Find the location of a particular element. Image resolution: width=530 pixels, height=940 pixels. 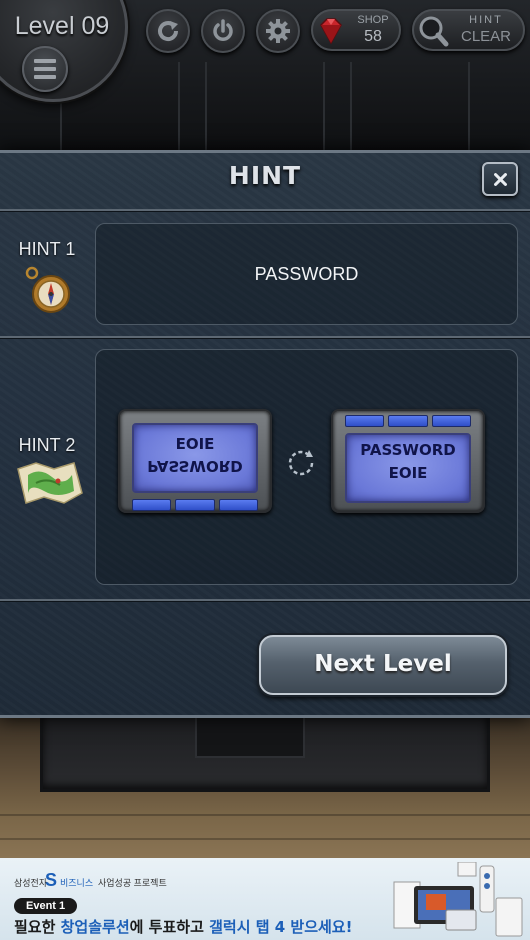

hint-clear-button: HINT CLEAR is located at coordinates (468, 30).